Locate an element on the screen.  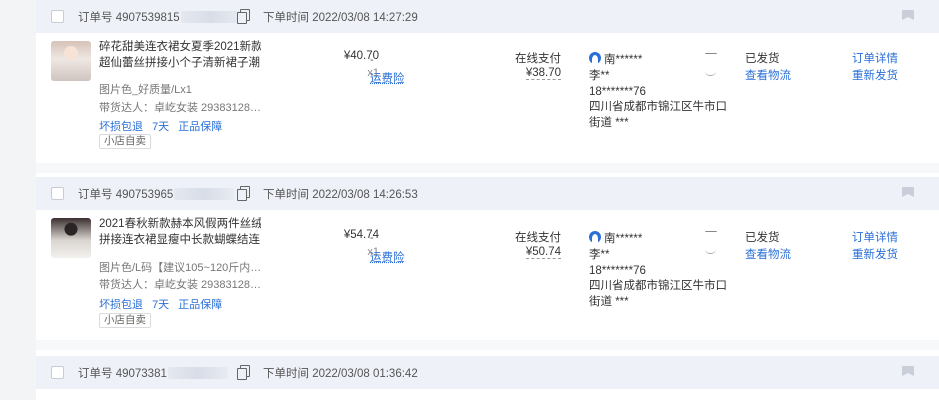
paid-amount: ¥38.70 is located at coordinates (543, 73).